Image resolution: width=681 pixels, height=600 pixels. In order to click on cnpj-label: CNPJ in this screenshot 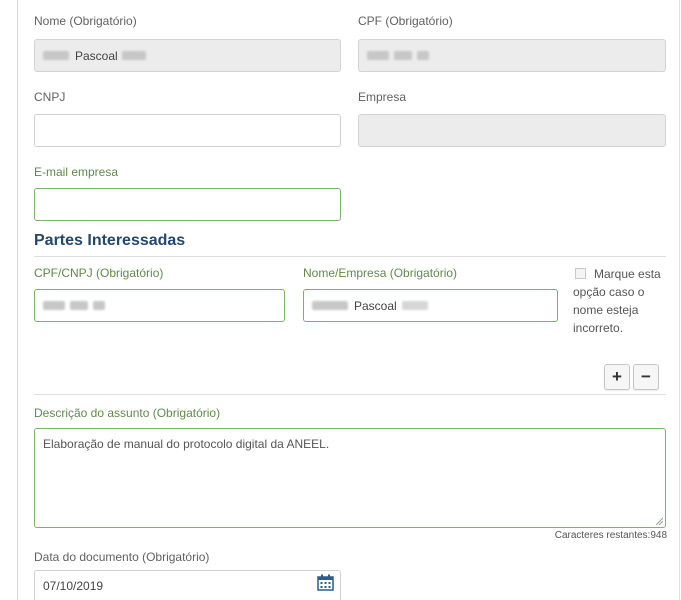, I will do `click(50, 97)`.